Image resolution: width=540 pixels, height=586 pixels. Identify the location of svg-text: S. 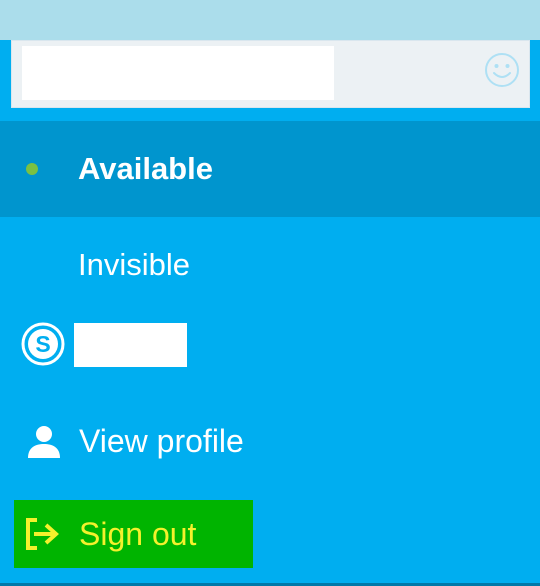
(42, 344).